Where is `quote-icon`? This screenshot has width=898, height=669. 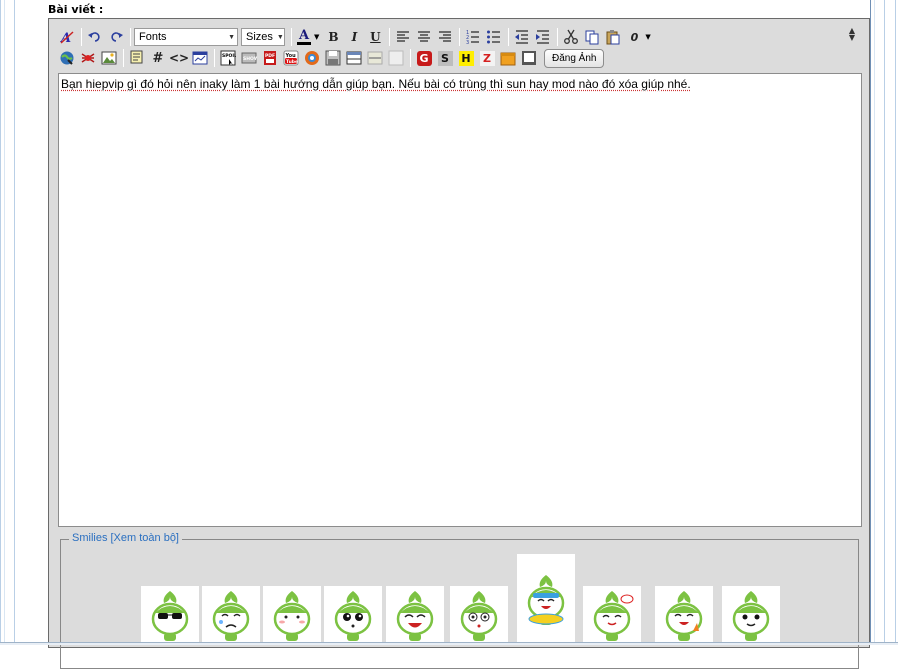
quote-icon is located at coordinates (137, 58).